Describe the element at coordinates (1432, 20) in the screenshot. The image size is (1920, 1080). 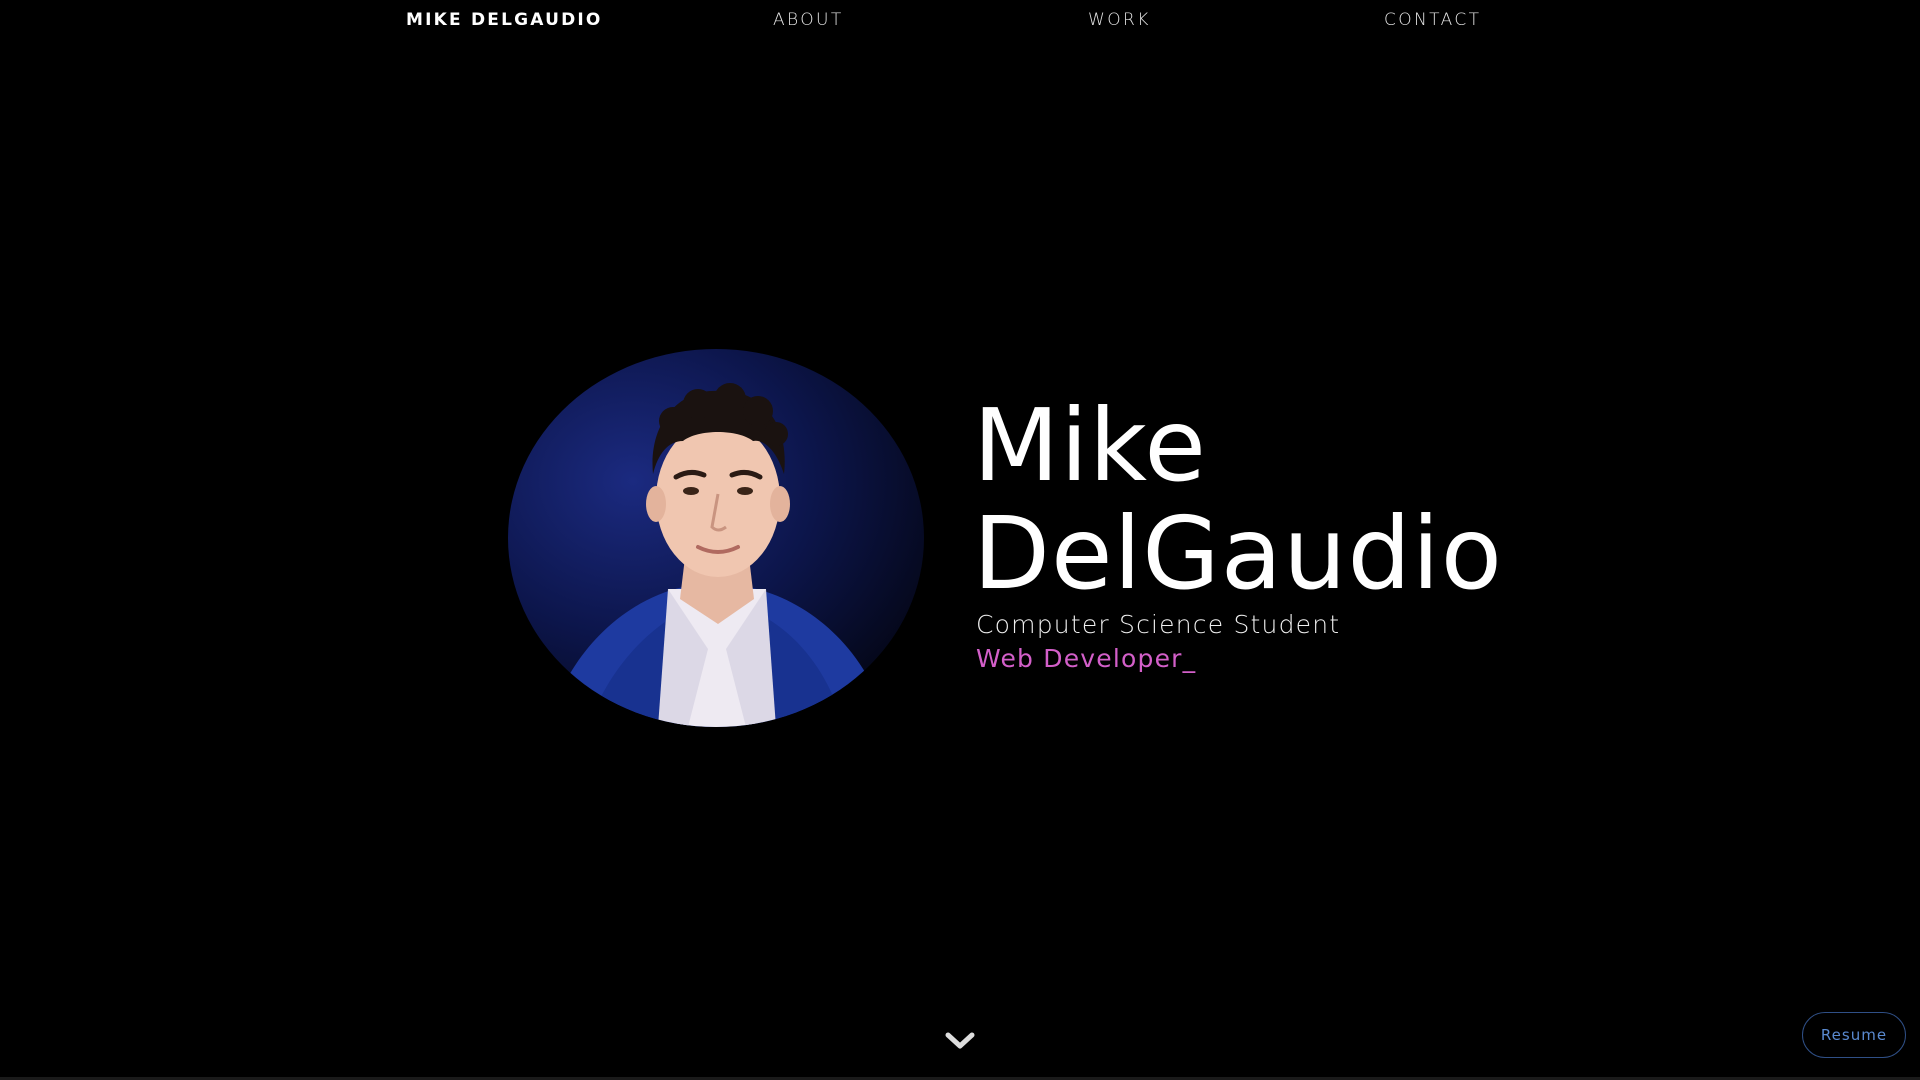
I see `nav-contact-link: CONTACT` at that location.